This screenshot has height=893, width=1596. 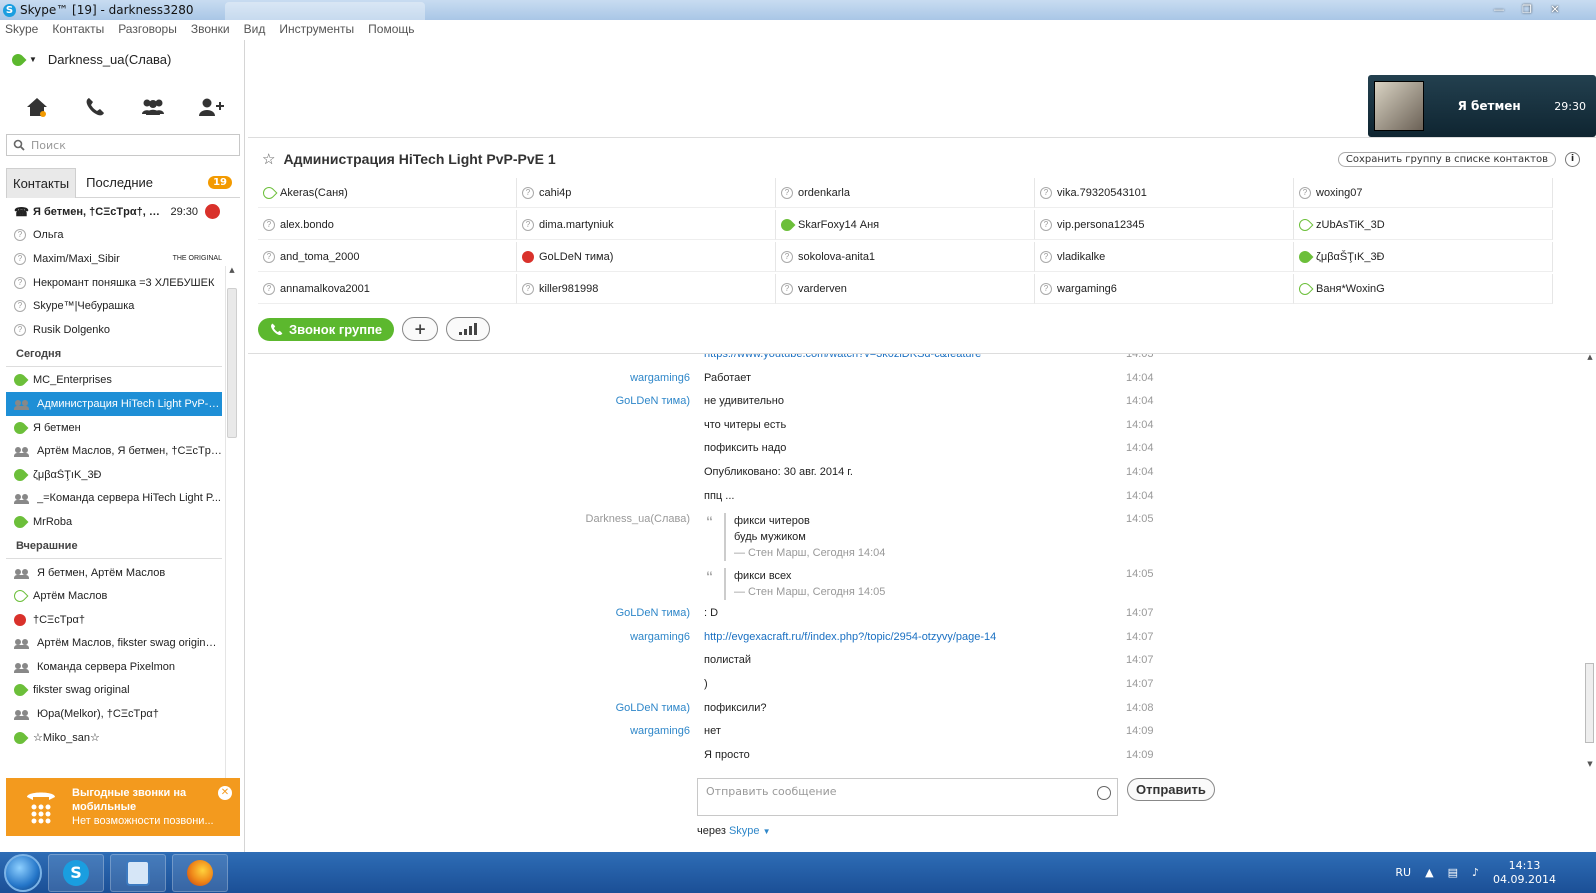 I want to click on chat-scrollbar: ▲ ▼, so click(x=1590, y=560).